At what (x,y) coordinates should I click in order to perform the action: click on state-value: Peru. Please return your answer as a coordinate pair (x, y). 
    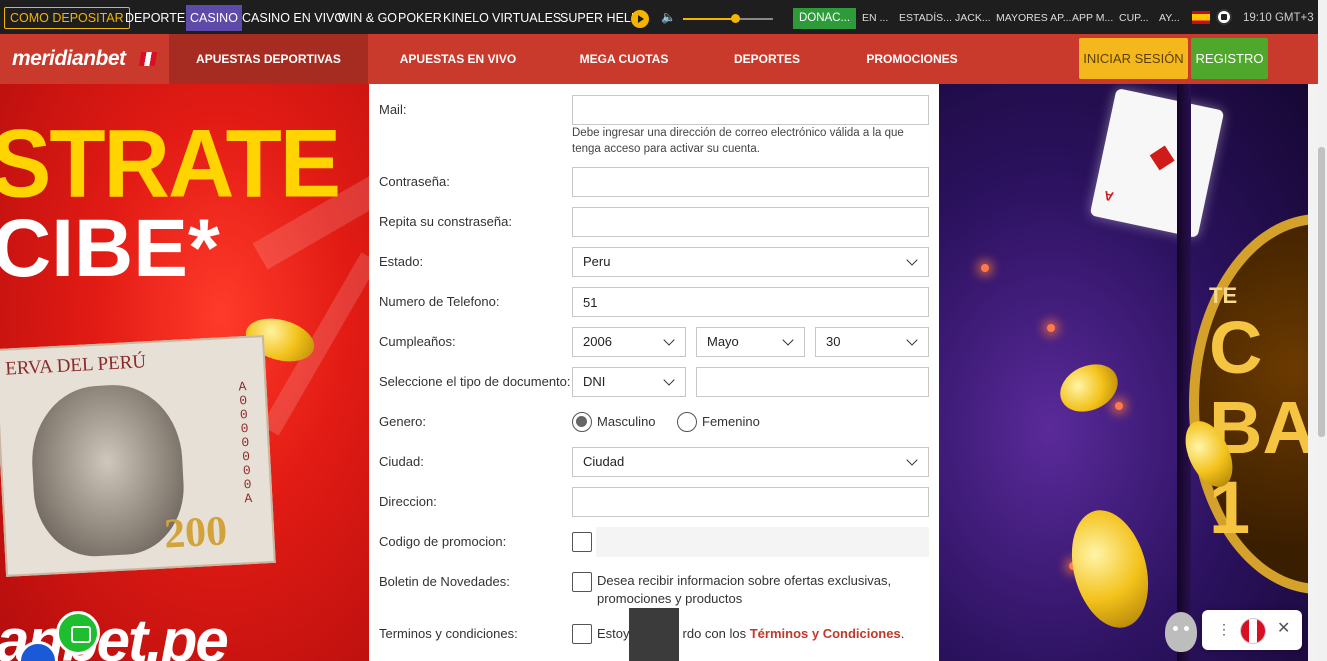
    Looking at the image, I should click on (597, 261).